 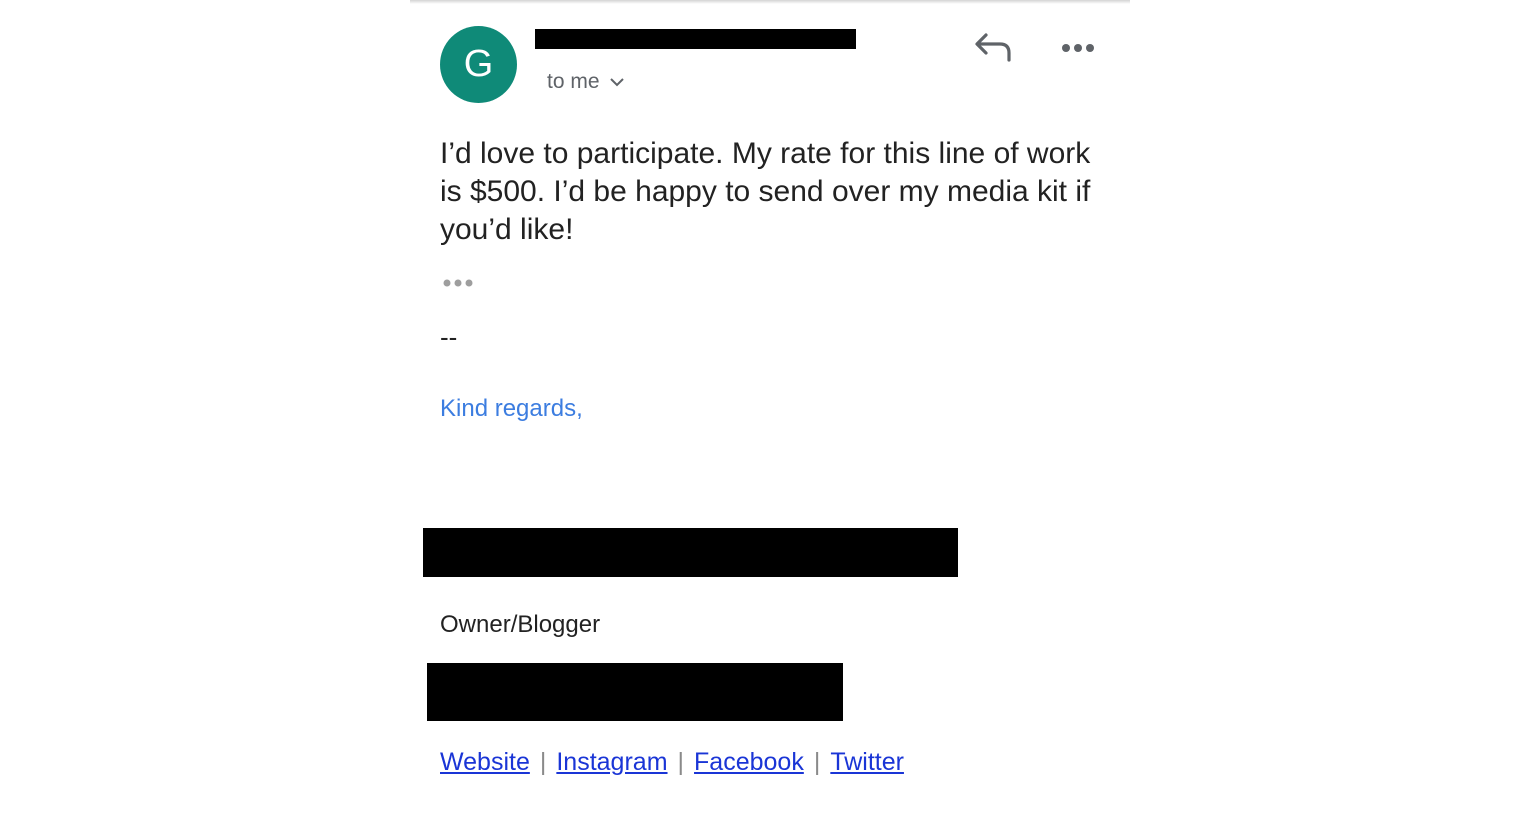 I want to click on show-trimmed-content-button, so click(x=460, y=283).